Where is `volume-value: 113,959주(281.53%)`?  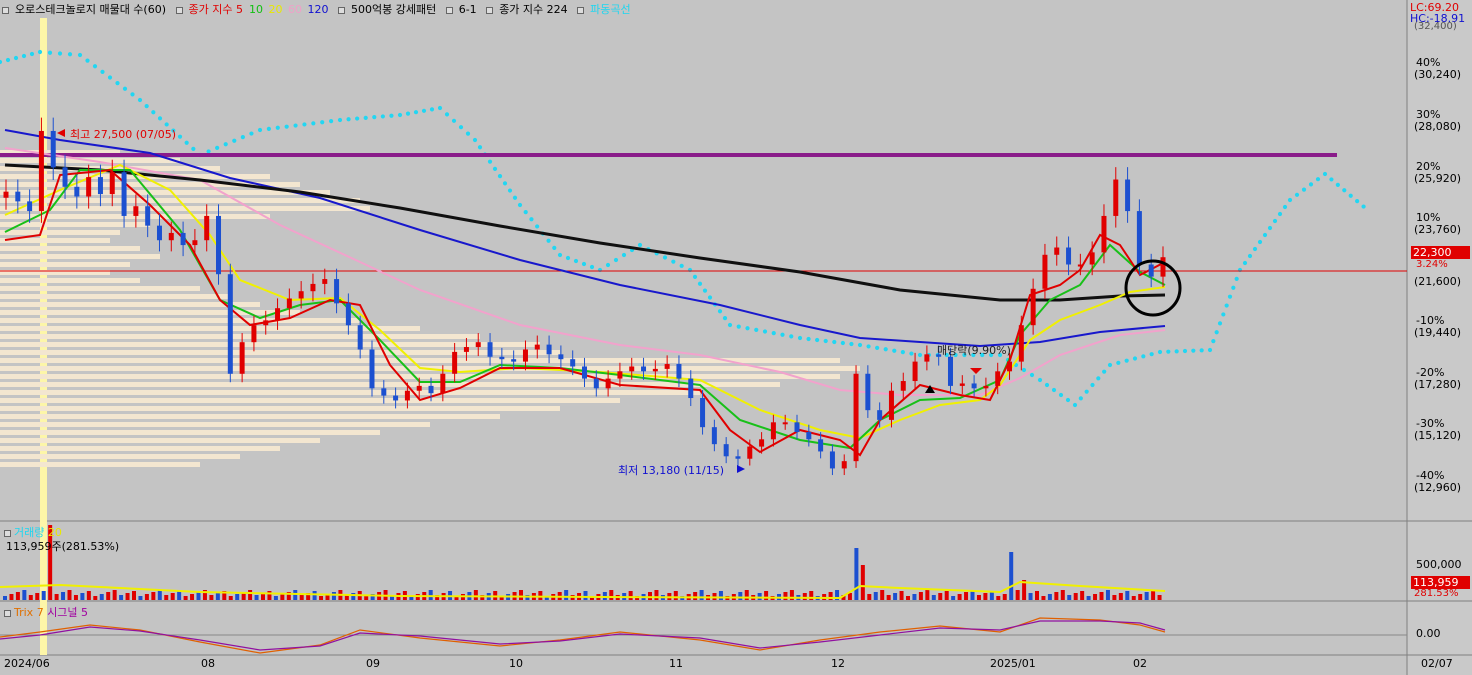
volume-value: 113,959주(281.53%) is located at coordinates (63, 546).